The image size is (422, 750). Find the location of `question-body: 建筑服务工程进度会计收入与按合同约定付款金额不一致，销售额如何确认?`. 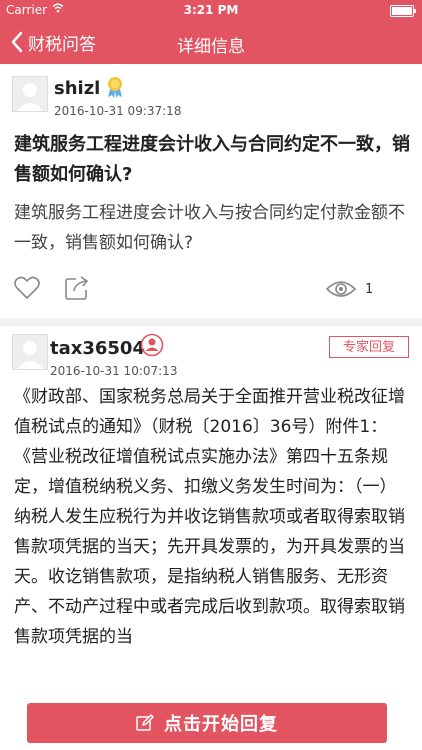

question-body: 建筑服务工程进度会计收入与按合同约定付款金额不一致，销售额如何确认? is located at coordinates (209, 228).